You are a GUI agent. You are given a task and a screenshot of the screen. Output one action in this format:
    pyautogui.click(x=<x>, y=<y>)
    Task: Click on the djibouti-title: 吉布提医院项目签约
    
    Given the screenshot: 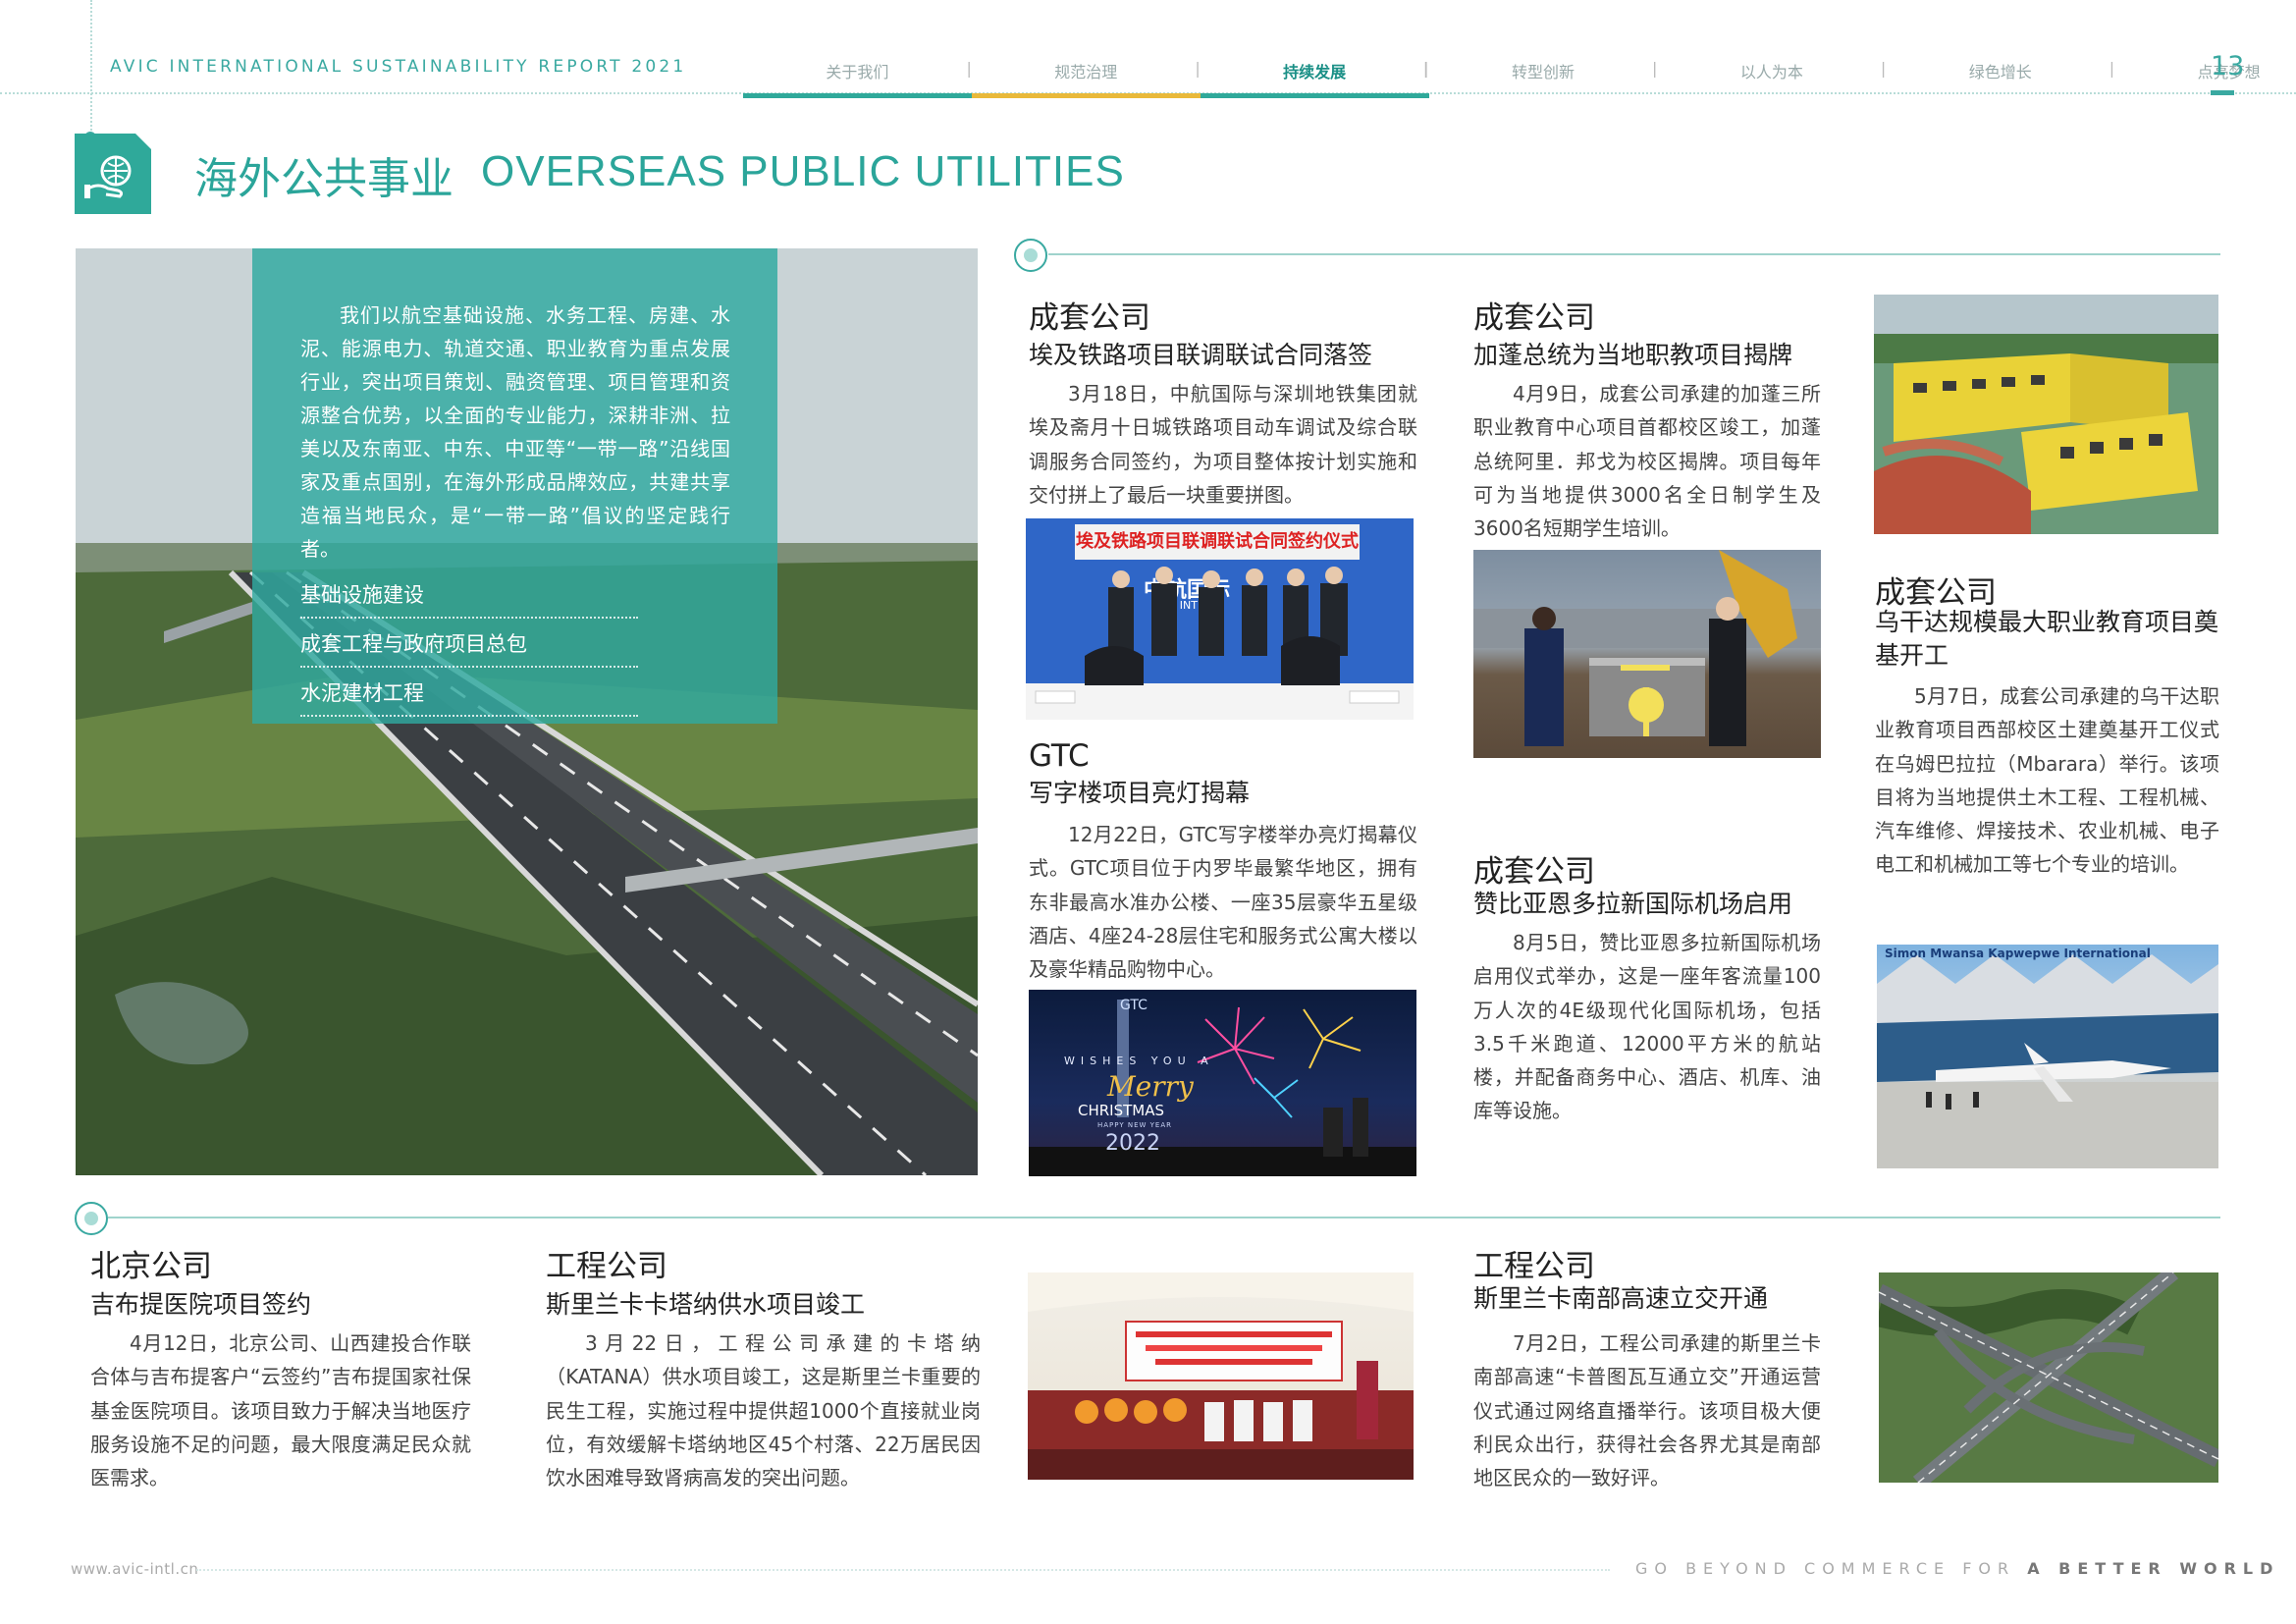 What is the action you would take?
    pyautogui.click(x=201, y=1304)
    